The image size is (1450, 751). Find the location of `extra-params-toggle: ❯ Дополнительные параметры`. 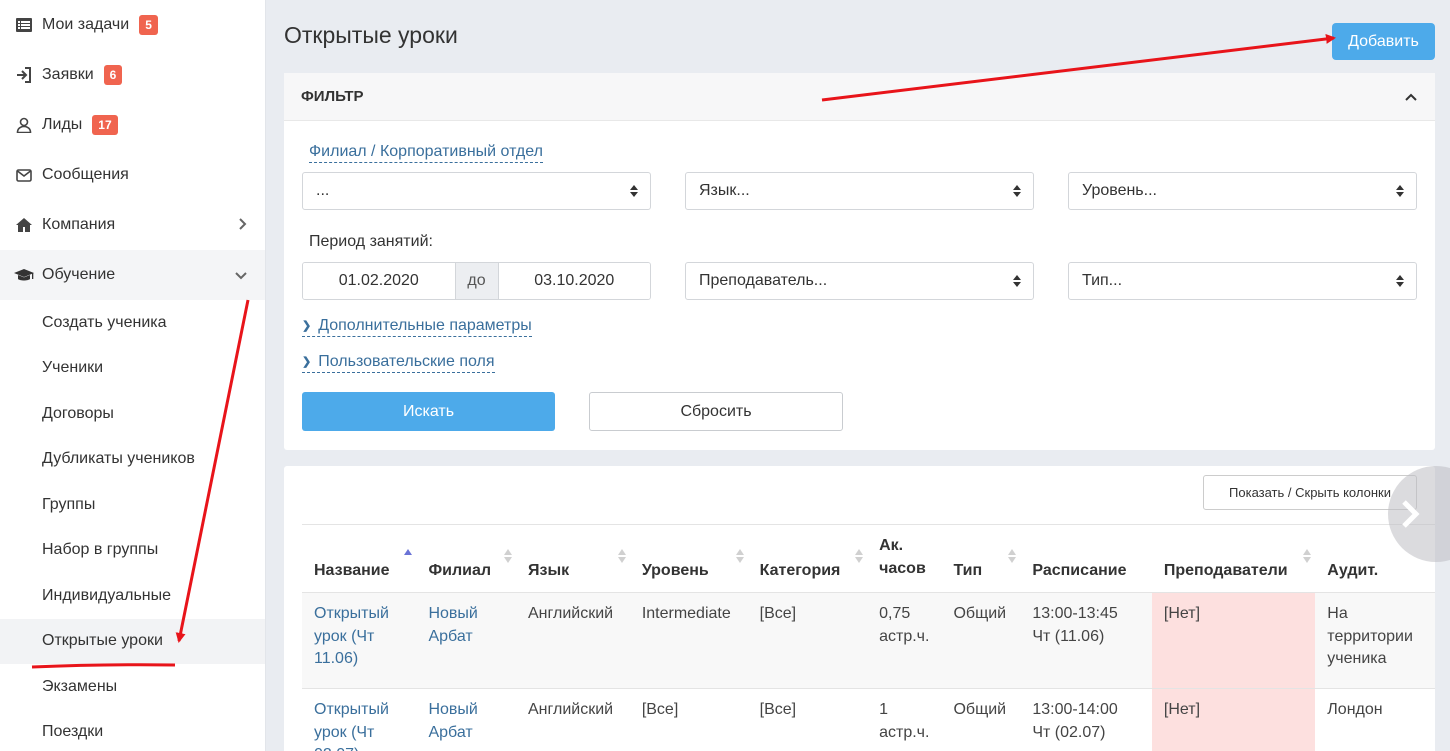

extra-params-toggle: ❯ Дополнительные параметры is located at coordinates (417, 327).